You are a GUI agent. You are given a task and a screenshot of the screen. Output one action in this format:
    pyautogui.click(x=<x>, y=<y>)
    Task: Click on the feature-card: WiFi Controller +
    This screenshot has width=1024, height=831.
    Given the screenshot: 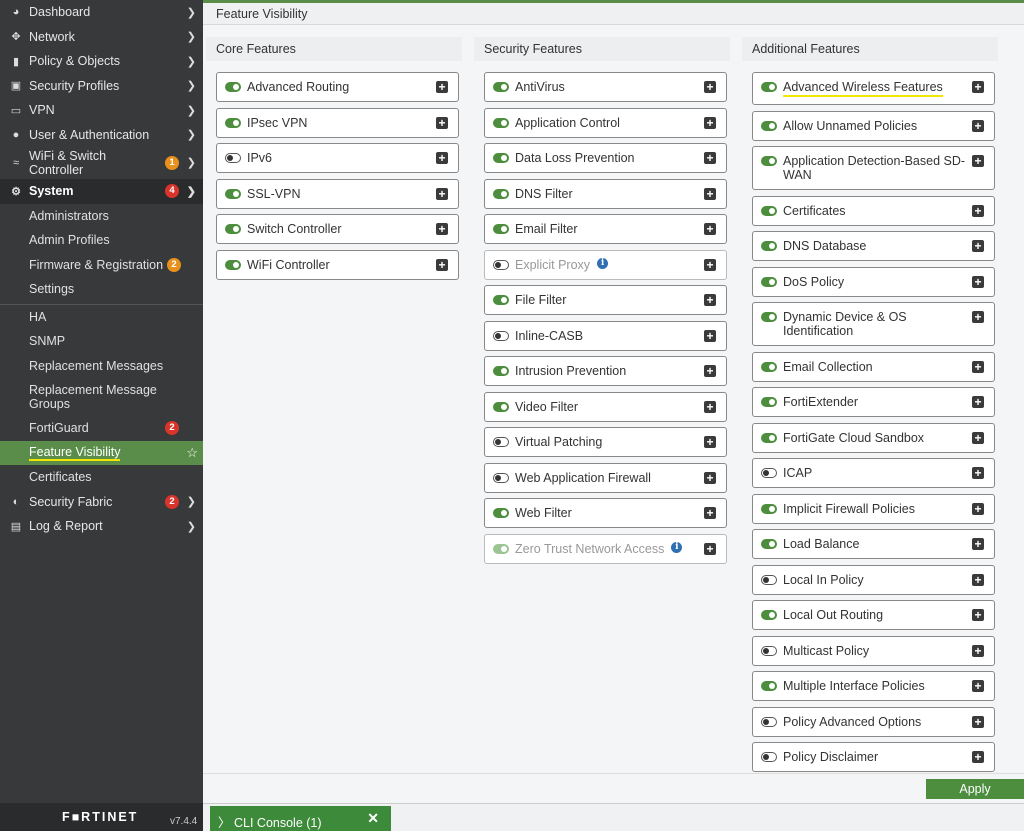 What is the action you would take?
    pyautogui.click(x=337, y=264)
    